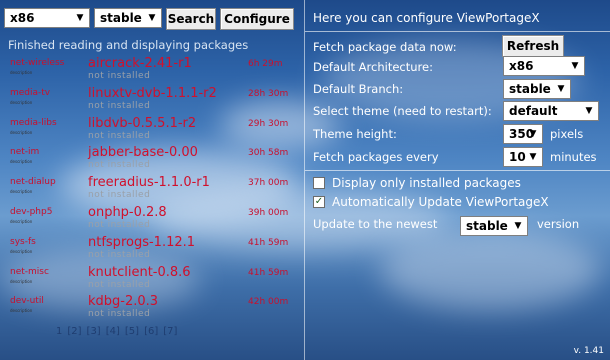 This screenshot has height=360, width=610. What do you see at coordinates (152, 93) in the screenshot?
I see `package-name: linuxtv-dvb-1.1.1-r2` at bounding box center [152, 93].